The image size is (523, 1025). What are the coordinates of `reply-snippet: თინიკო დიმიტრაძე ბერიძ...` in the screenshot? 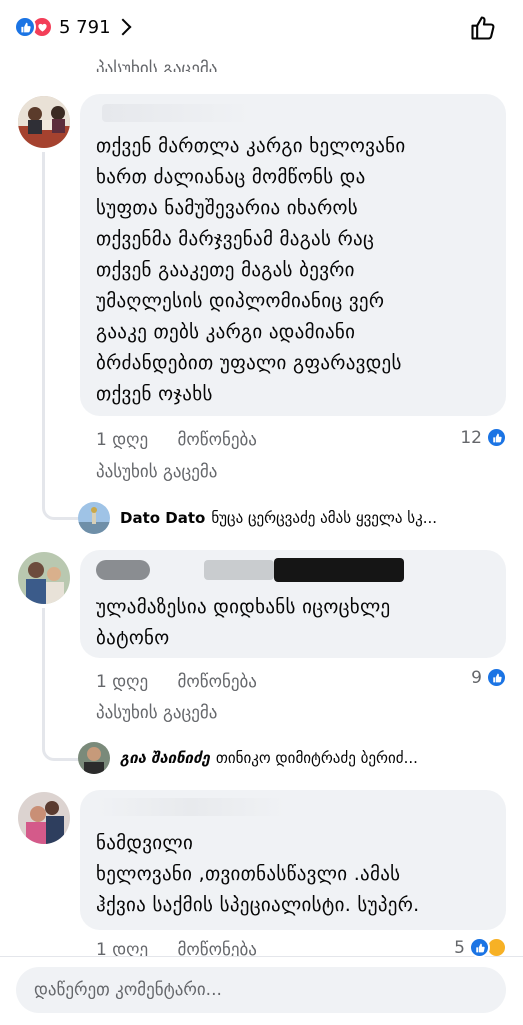 It's located at (316, 758).